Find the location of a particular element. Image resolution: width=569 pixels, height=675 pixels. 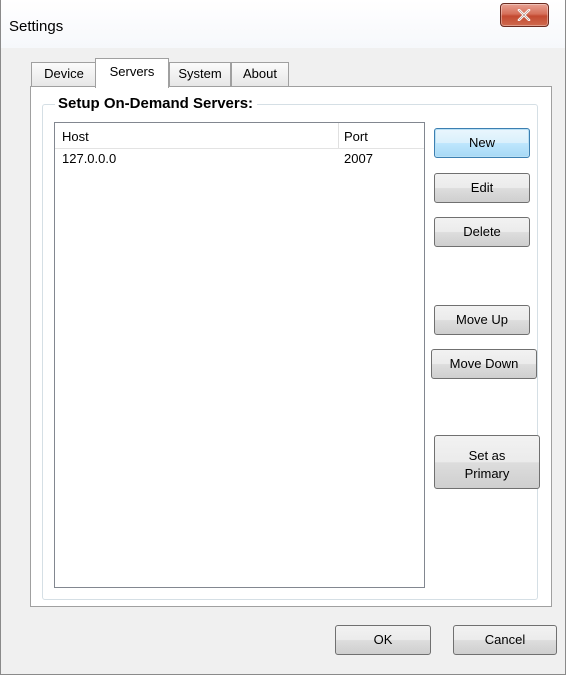

move-up-button: Move Up is located at coordinates (482, 320).